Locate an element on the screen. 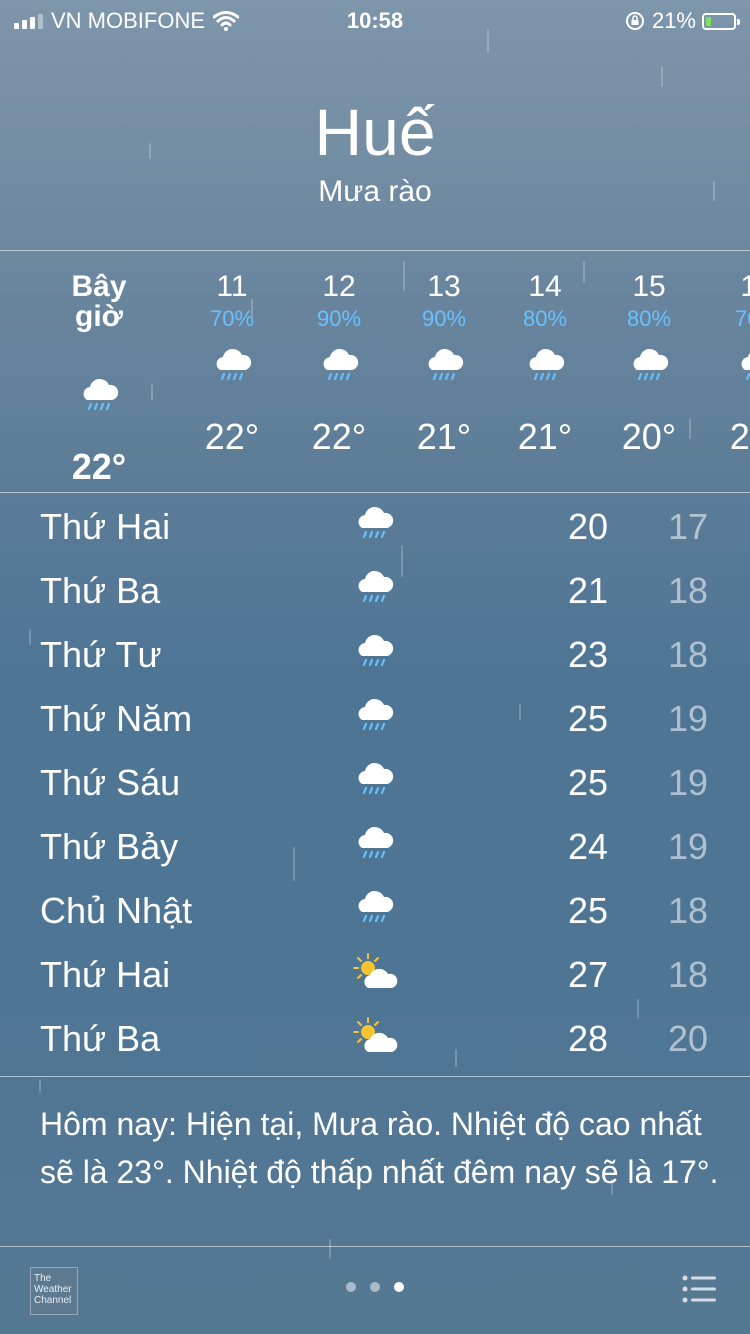 This screenshot has width=750, height=1334. daily-row: Thứ Tư 23 18 is located at coordinates (375, 654).